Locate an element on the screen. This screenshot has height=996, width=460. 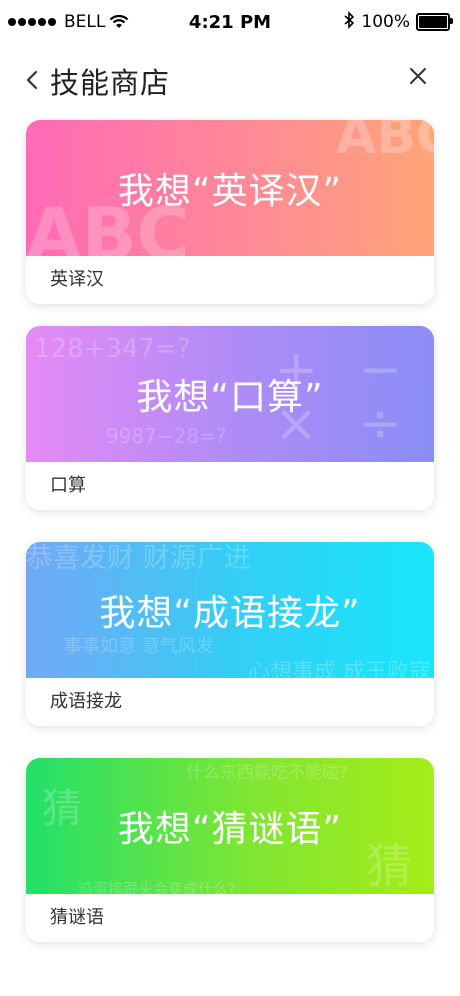
banner-decoration: 恭喜发财 财源广进 is located at coordinates (138, 558).